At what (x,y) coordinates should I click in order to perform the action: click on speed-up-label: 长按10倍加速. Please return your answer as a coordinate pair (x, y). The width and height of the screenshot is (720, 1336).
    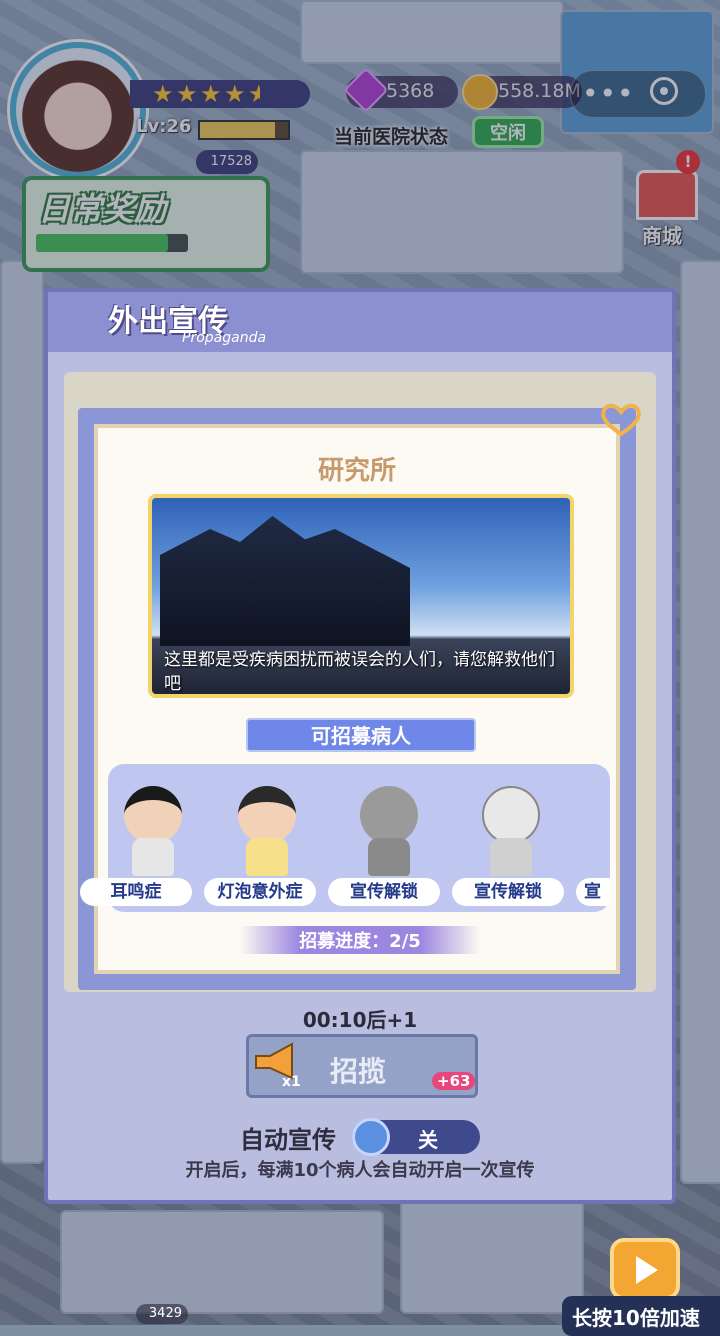
    Looking at the image, I should click on (636, 1318).